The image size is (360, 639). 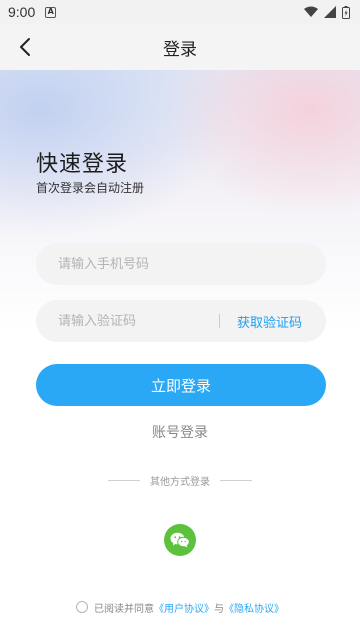 I want to click on status-right, so click(x=327, y=12).